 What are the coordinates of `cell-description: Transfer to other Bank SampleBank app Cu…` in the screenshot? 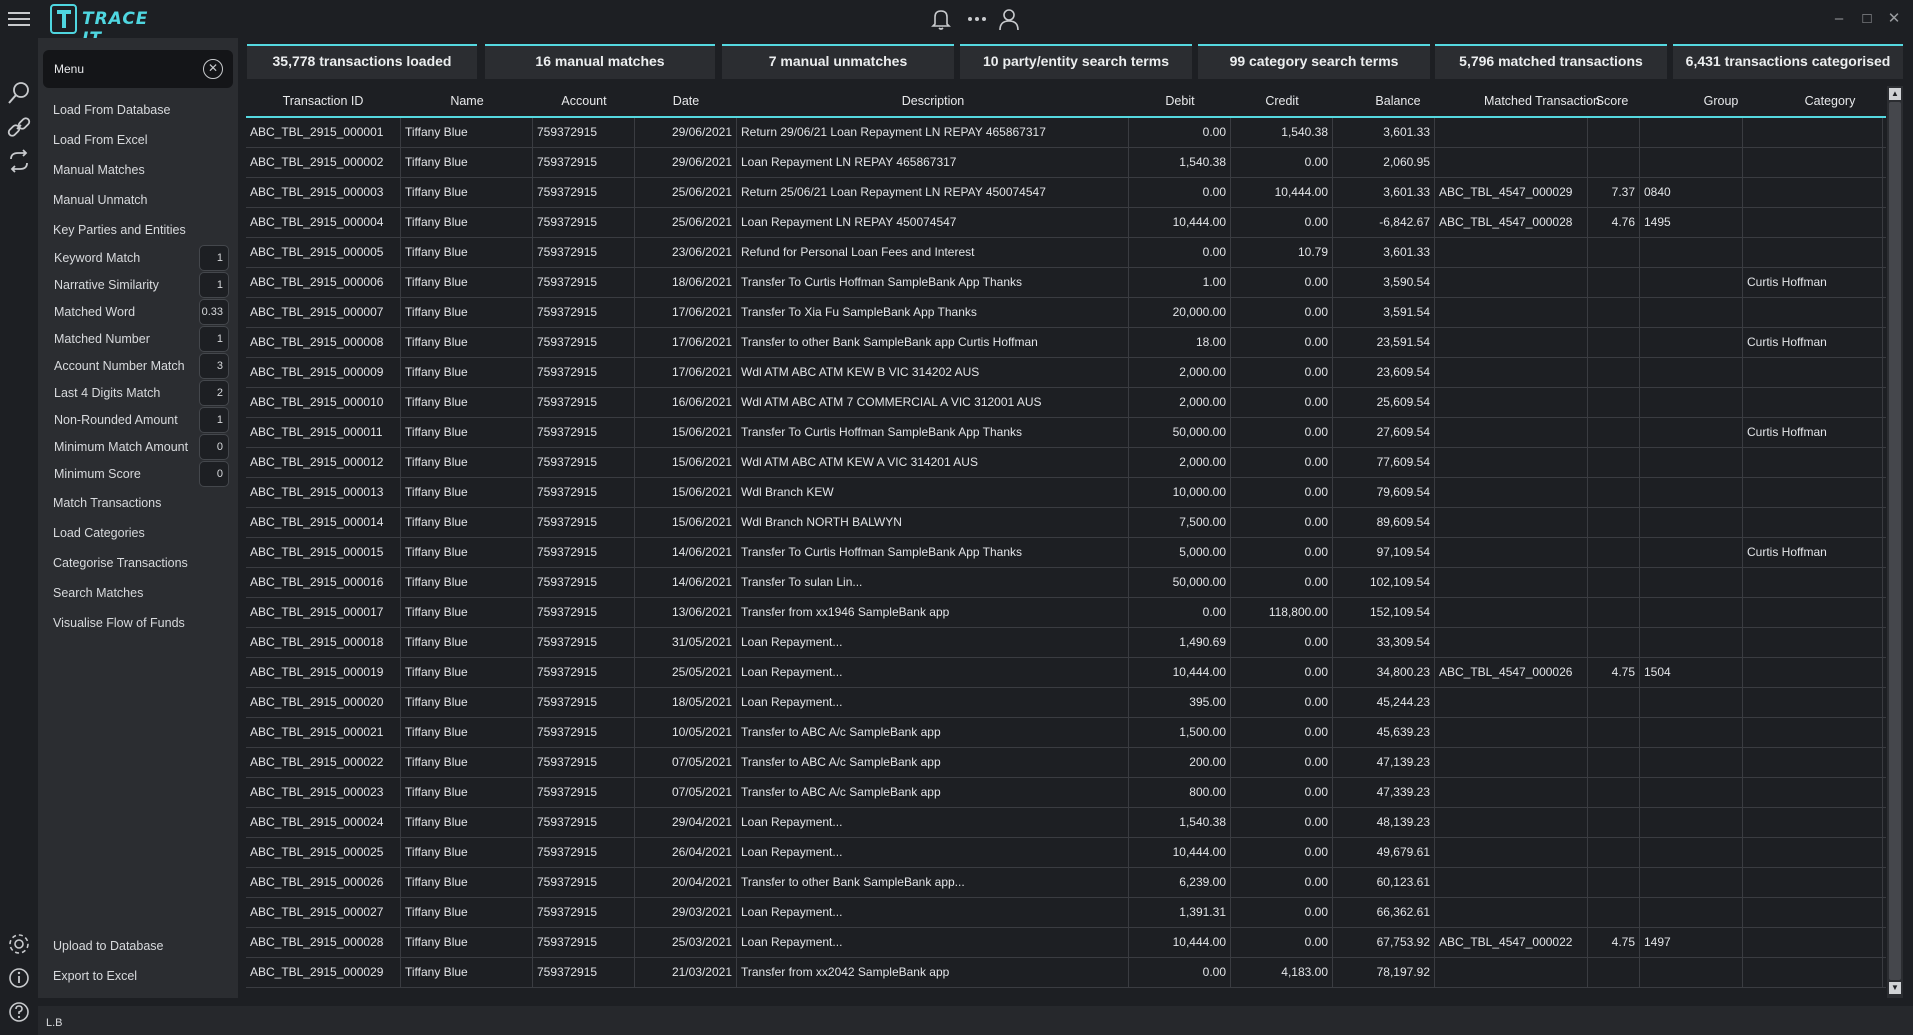 It's located at (933, 343).